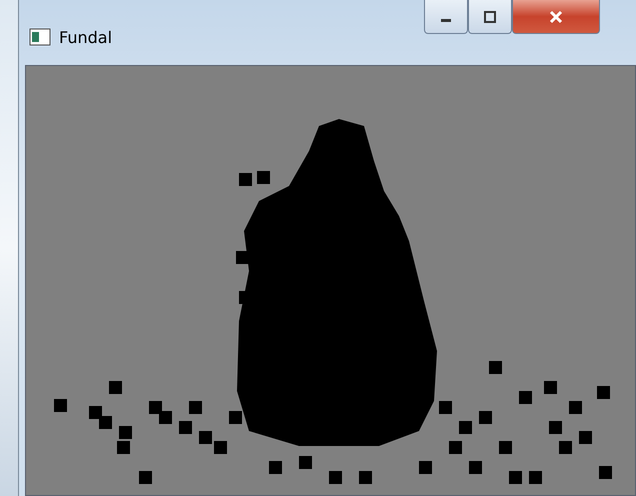  I want to click on close-icon, so click(556, 17).